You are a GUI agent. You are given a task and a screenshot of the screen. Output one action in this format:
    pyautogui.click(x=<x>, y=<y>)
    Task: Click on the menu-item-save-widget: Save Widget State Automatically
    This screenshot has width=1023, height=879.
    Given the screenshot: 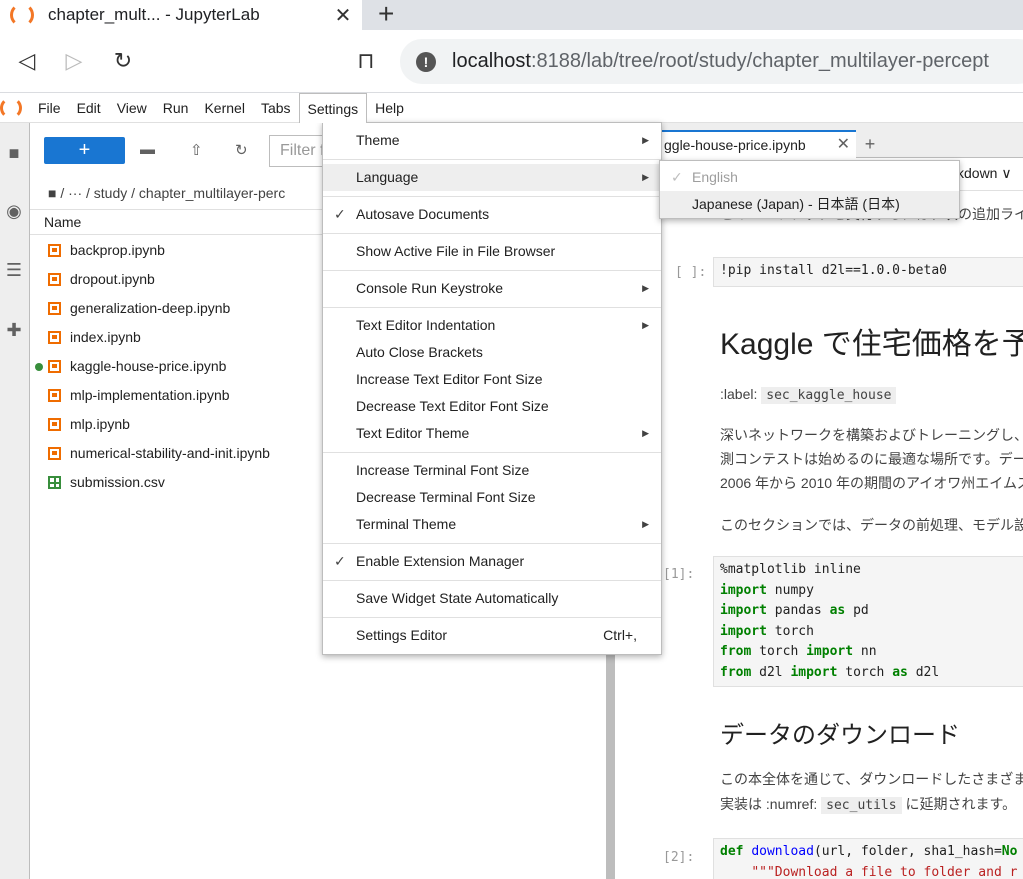 What is the action you would take?
    pyautogui.click(x=492, y=598)
    